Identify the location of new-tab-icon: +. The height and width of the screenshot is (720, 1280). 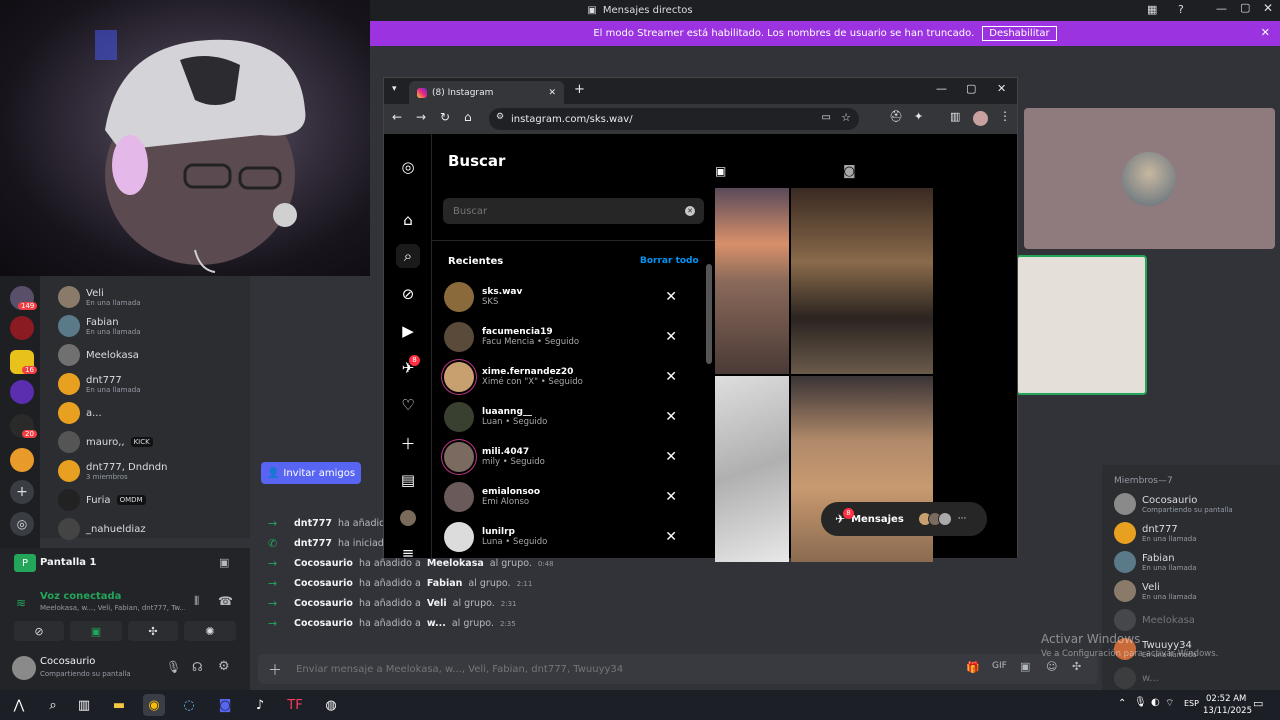
(579, 89).